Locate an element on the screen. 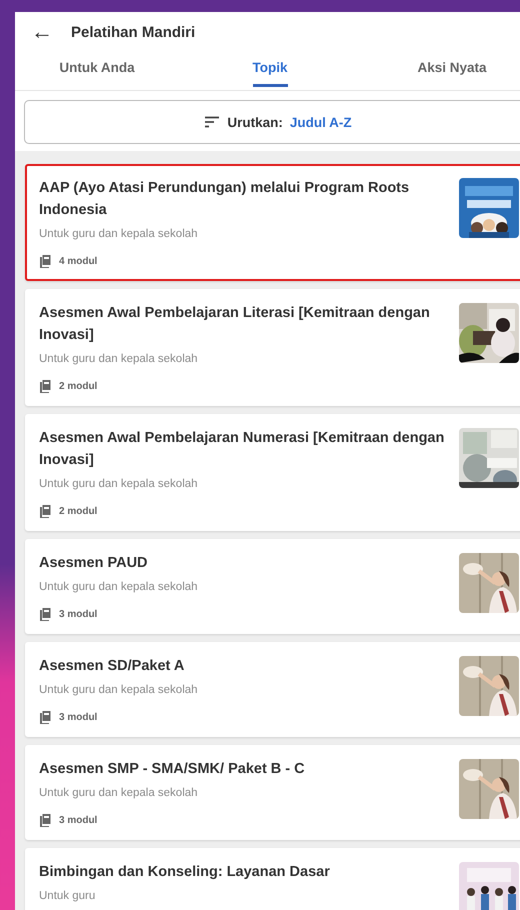  topic-card: Asesmen PAUD Untuk guru dan kepala sekolah 3 modul is located at coordinates (272, 586).